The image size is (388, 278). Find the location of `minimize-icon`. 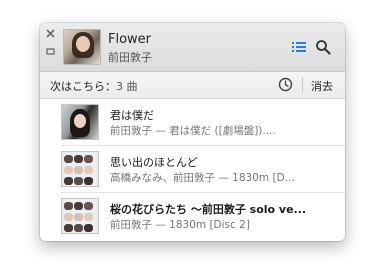

minimize-icon is located at coordinates (50, 51).